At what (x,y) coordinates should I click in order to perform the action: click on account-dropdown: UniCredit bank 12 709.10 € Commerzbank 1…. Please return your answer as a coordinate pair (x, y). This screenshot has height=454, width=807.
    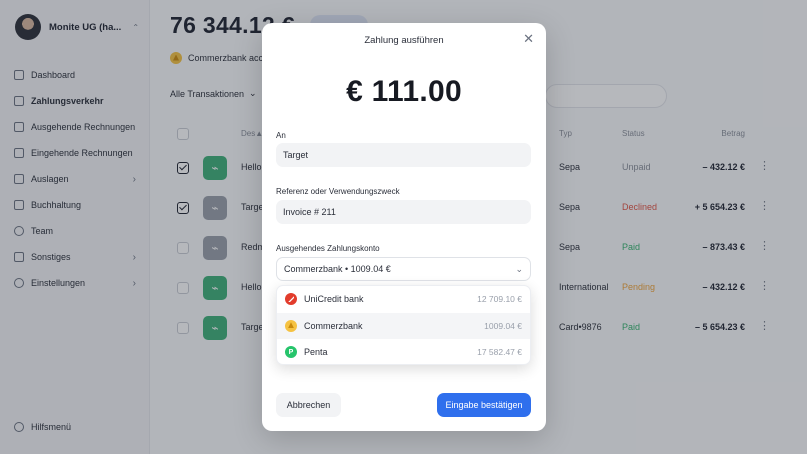
    Looking at the image, I should click on (403, 325).